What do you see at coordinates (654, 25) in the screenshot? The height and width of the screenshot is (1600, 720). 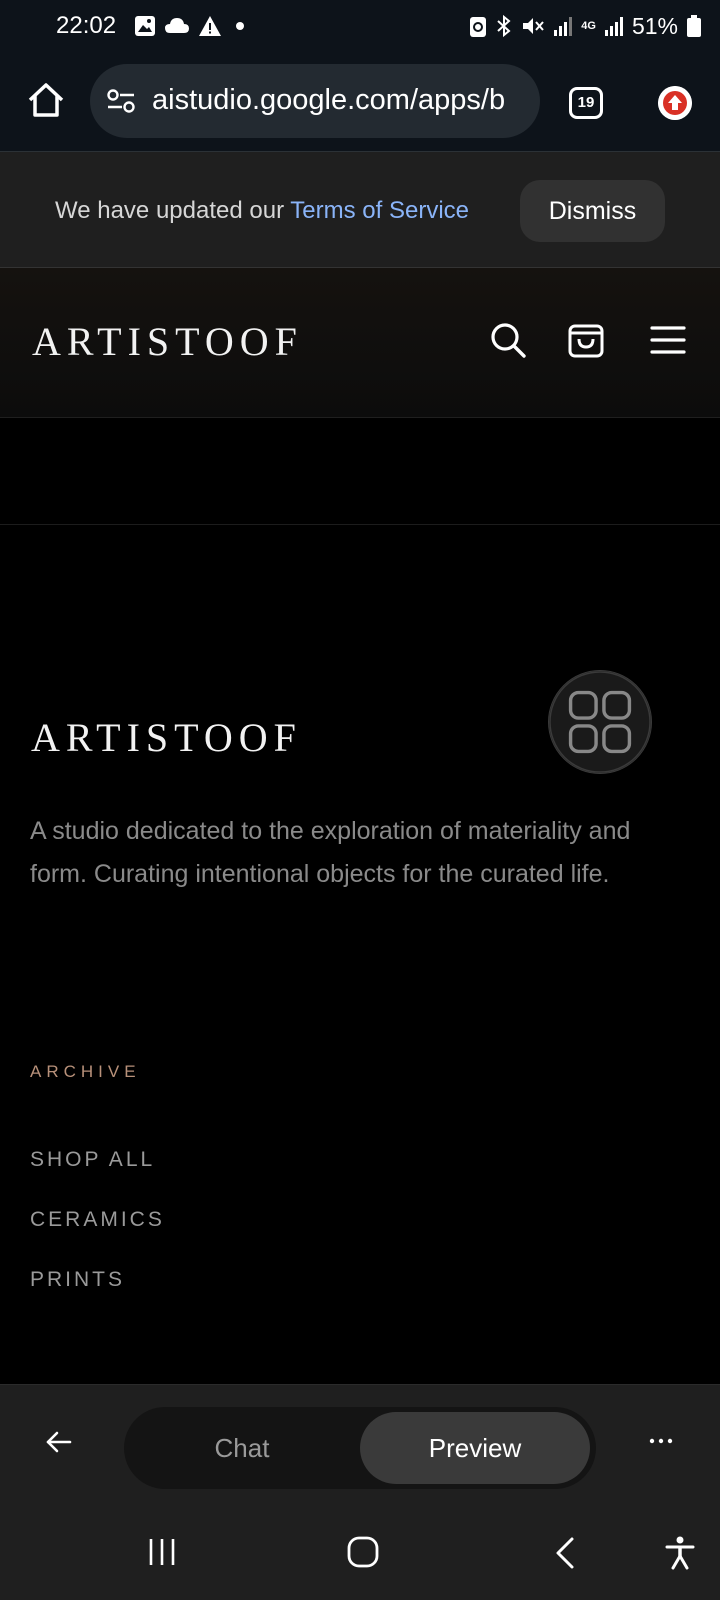 I see `battery-percent: 51%` at bounding box center [654, 25].